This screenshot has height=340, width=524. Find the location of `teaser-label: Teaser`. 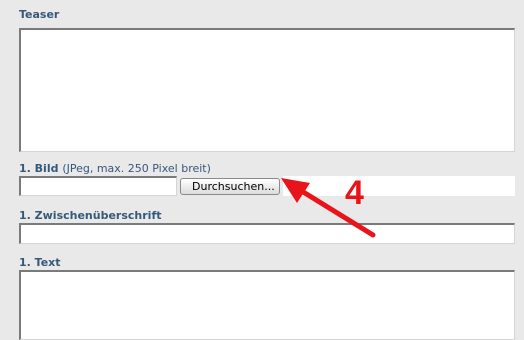

teaser-label: Teaser is located at coordinates (39, 14).